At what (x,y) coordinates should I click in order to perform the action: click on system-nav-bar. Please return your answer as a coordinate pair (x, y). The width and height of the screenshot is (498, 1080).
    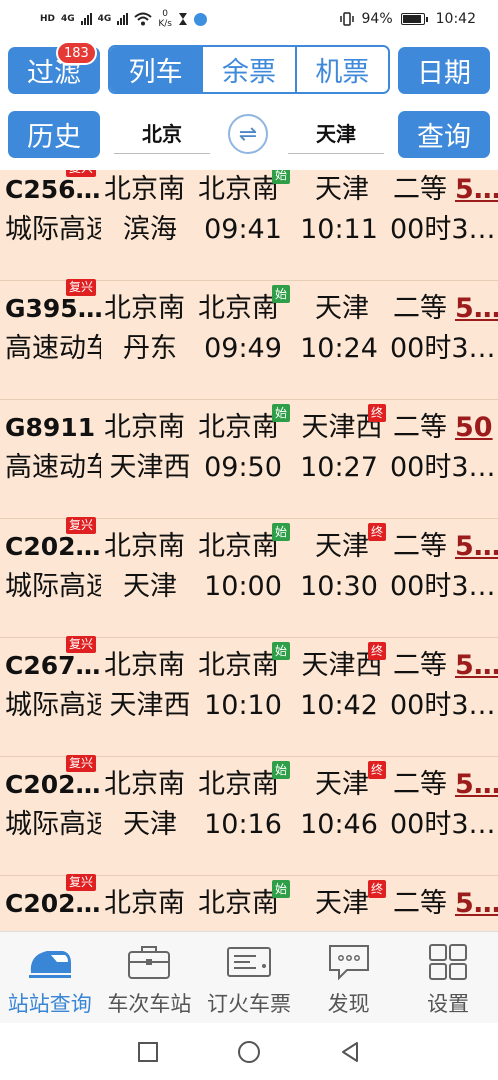
    Looking at the image, I should click on (249, 1051).